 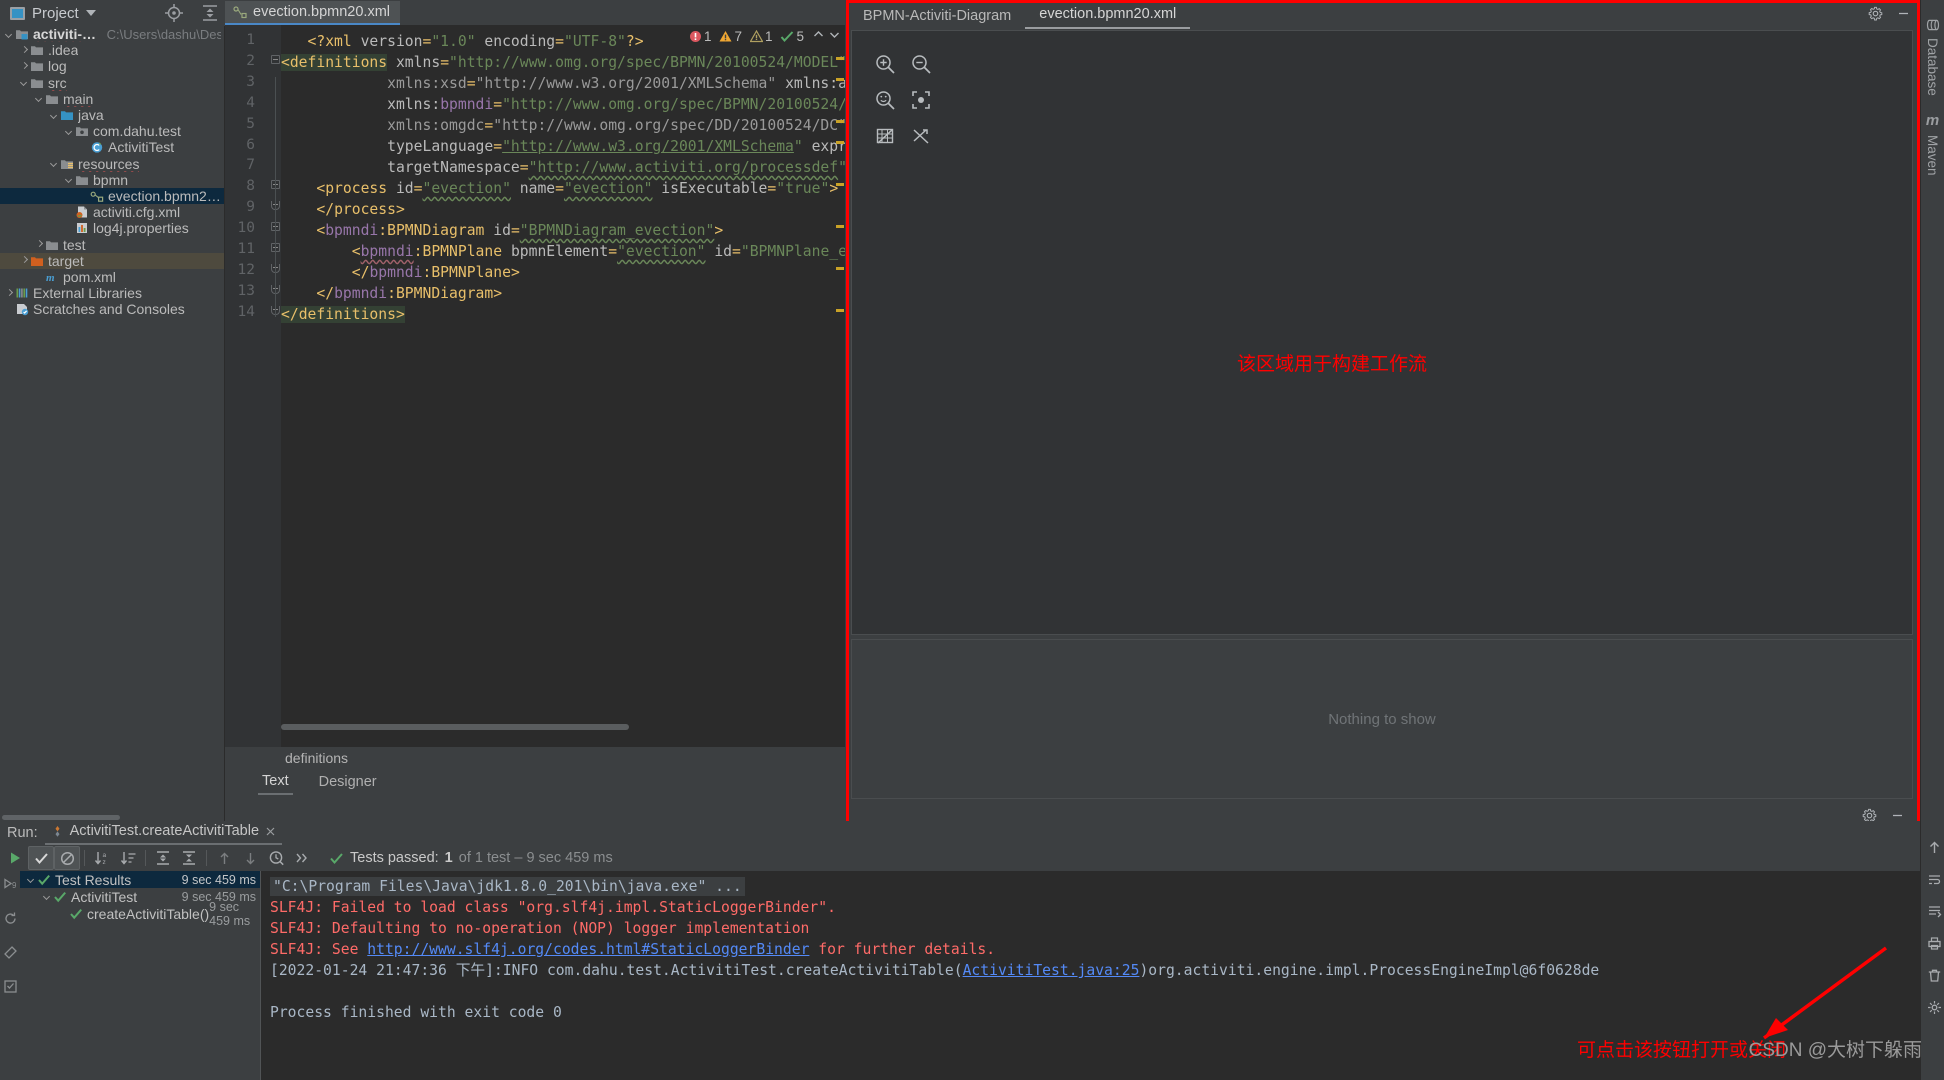 What do you see at coordinates (140, 879) in the screenshot?
I see `test-tree-row: Test Results 9 sec 459 ms` at bounding box center [140, 879].